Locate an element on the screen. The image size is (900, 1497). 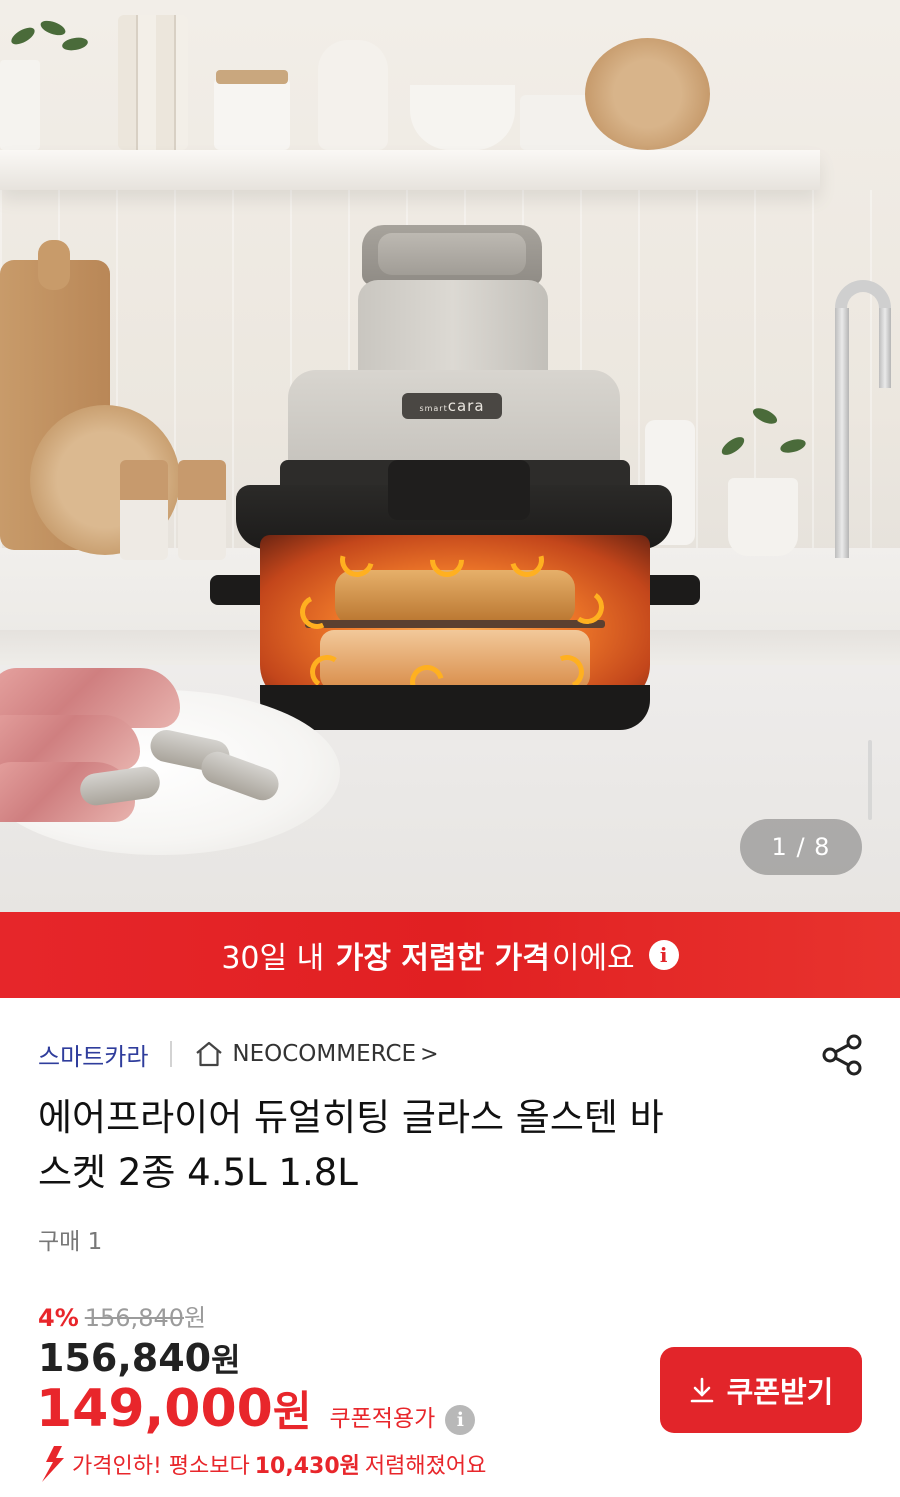
product-title-line2: 스켓 2종 4.5L 1.8L is located at coordinates (198, 1172).